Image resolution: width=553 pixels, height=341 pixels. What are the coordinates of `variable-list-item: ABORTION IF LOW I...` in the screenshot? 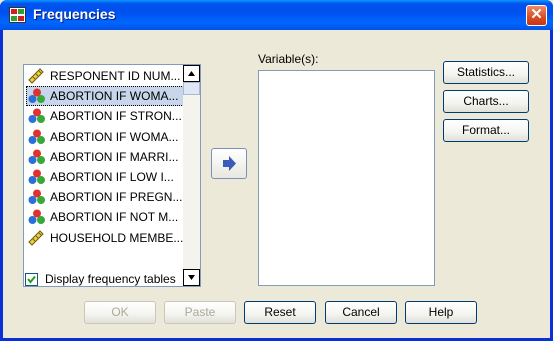 It's located at (105, 177).